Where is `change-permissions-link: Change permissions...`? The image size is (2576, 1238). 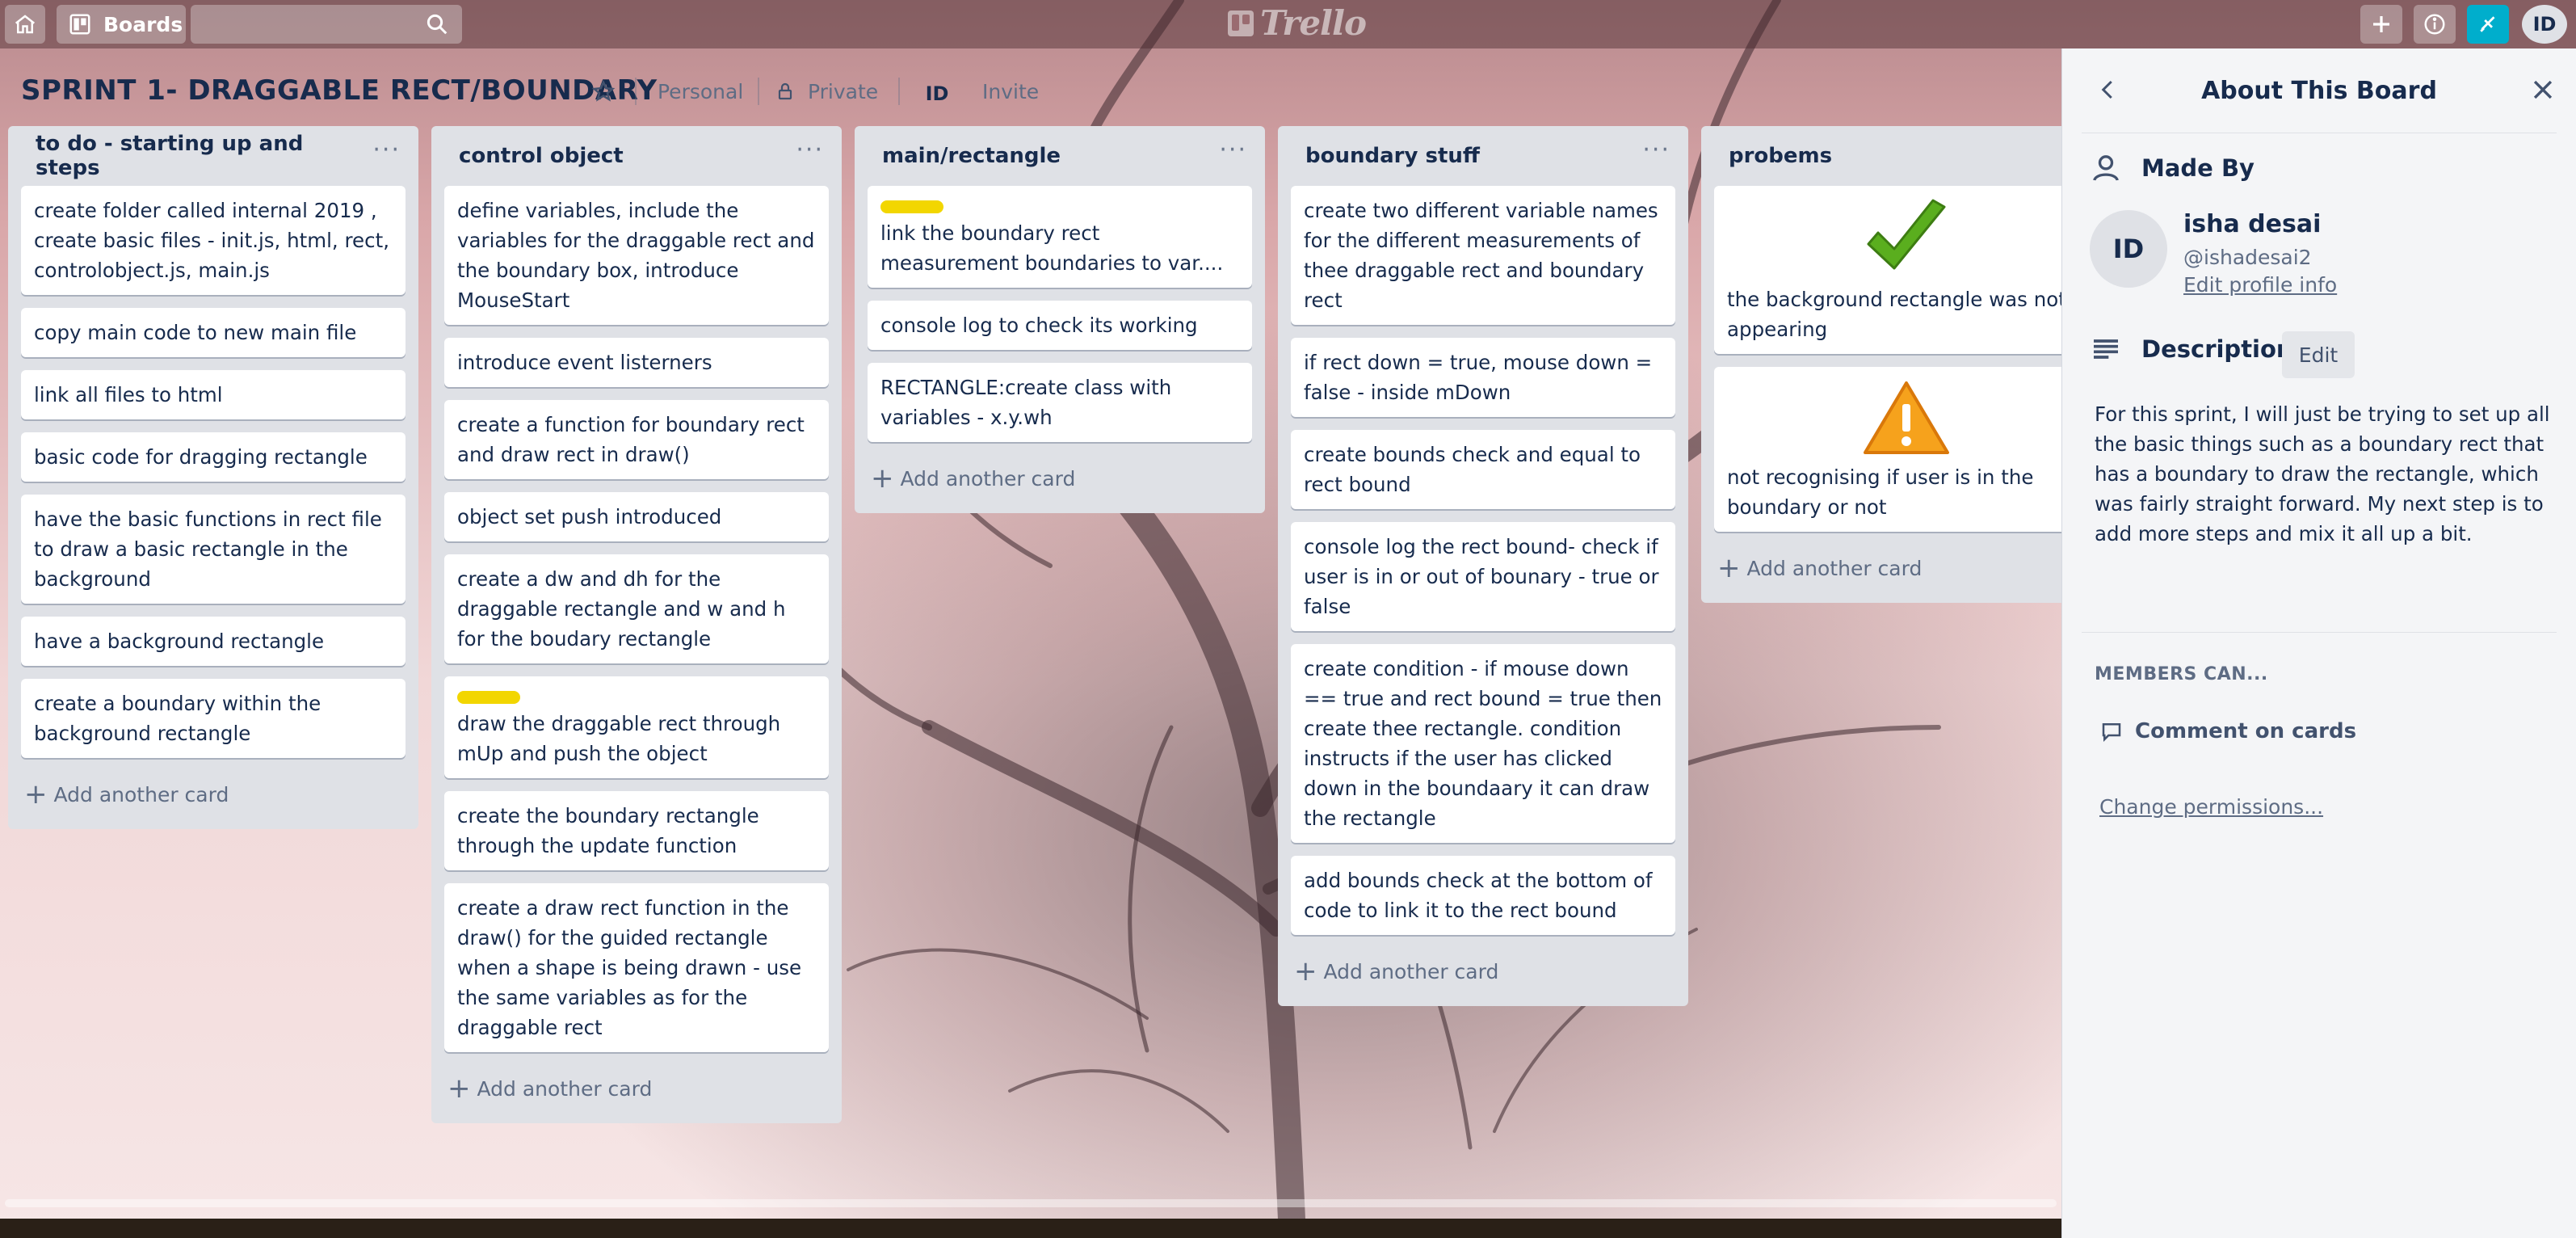
change-permissions-link: Change permissions... is located at coordinates (2211, 807).